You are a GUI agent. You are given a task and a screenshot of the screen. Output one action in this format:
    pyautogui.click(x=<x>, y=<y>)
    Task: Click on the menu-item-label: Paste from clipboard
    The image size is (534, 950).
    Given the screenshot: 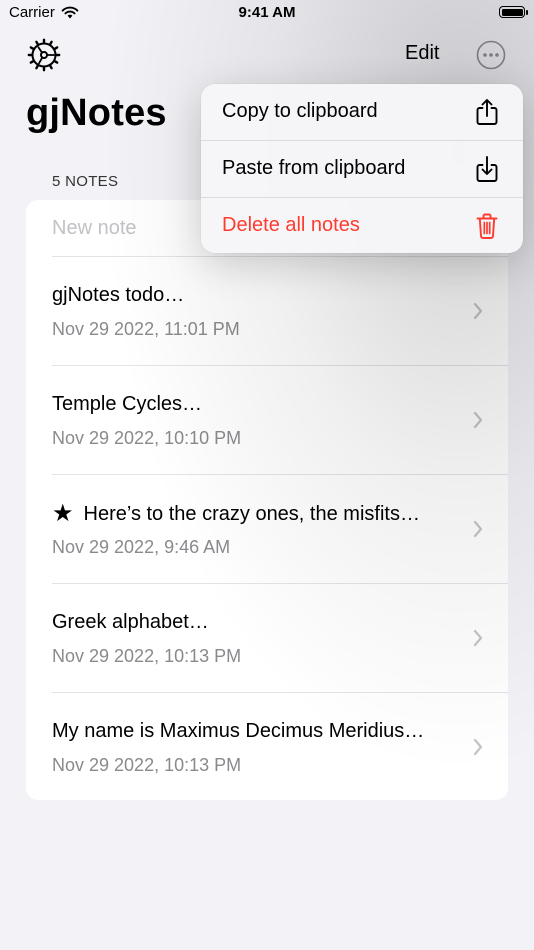 What is the action you would take?
    pyautogui.click(x=314, y=168)
    